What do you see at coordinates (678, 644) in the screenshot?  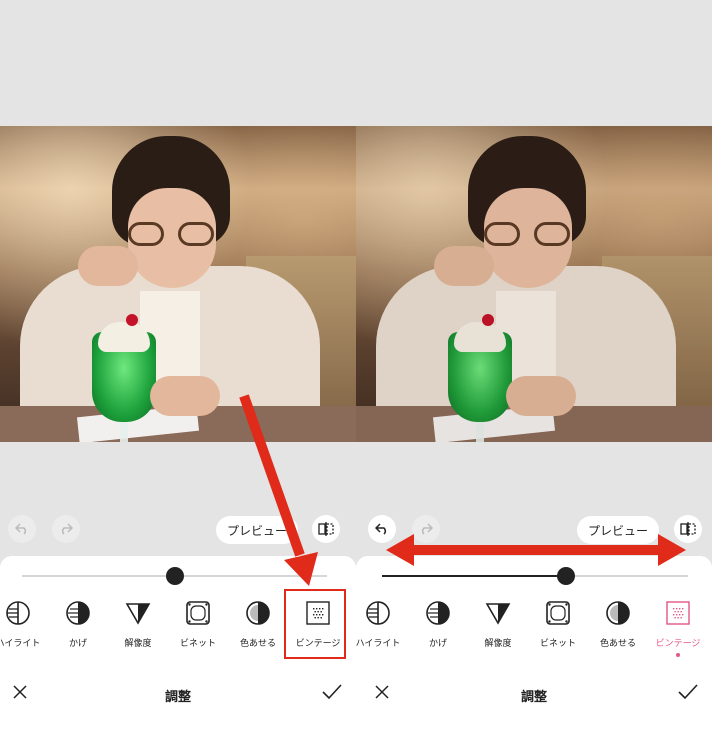 I see `tool-label: ビンテージ` at bounding box center [678, 644].